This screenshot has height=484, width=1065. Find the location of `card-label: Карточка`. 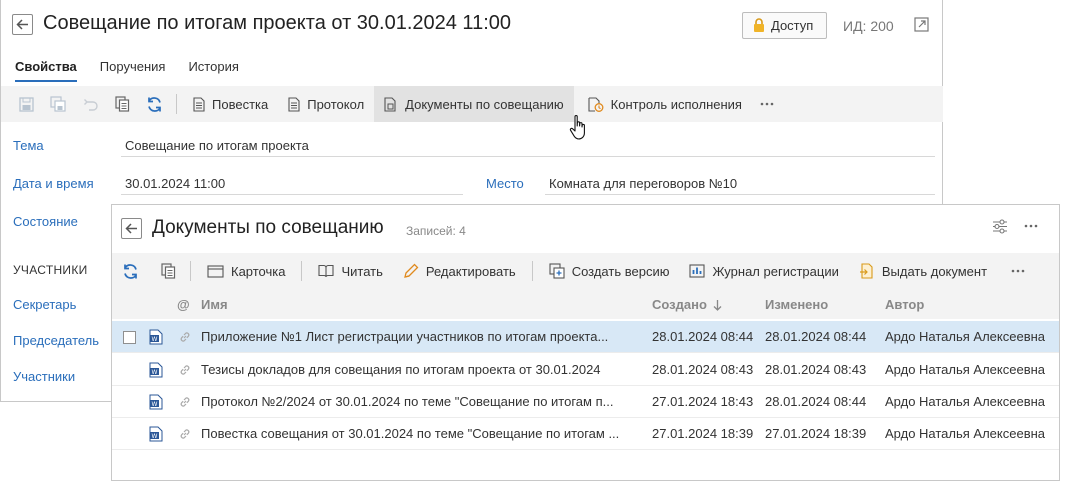

card-label: Карточка is located at coordinates (258, 271).